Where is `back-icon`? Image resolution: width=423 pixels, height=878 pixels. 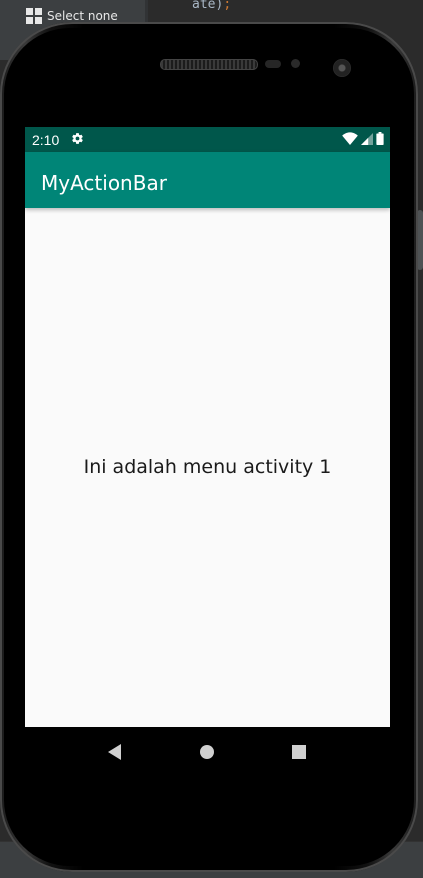 back-icon is located at coordinates (115, 752).